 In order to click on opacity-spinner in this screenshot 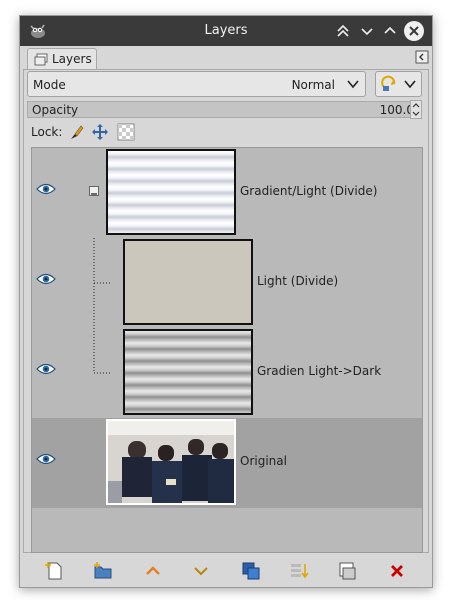, I will do `click(416, 109)`.